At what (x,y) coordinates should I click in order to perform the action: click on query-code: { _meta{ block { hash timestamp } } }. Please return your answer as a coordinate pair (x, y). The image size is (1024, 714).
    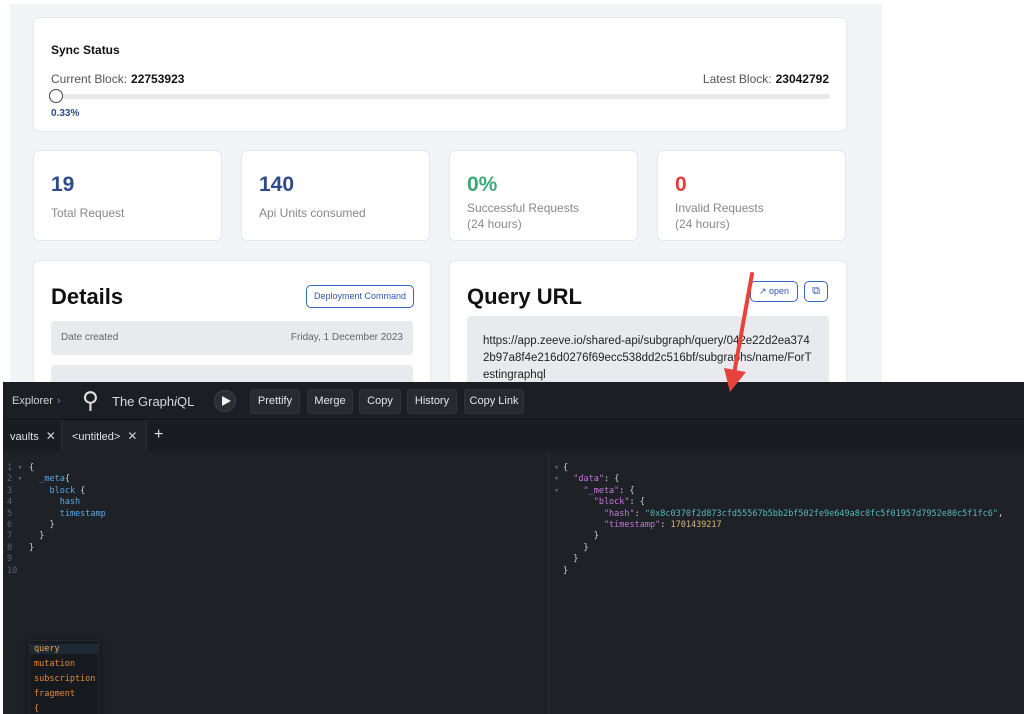
    Looking at the image, I should click on (67, 508).